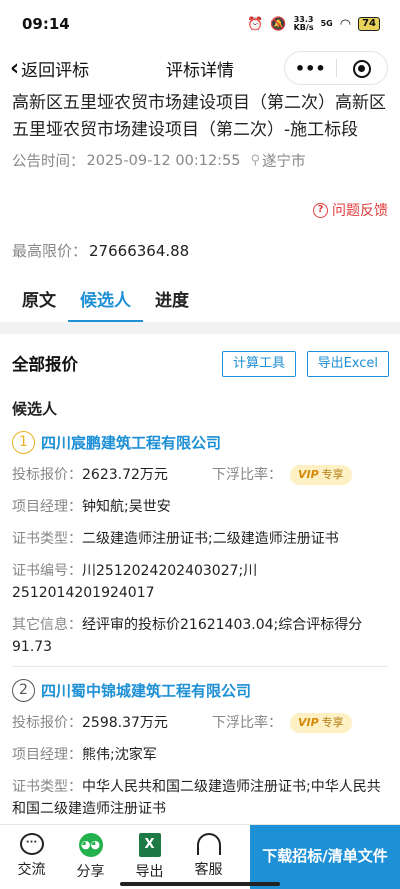 This screenshot has width=400, height=889. I want to click on other-info-row: 其它信息：经评审的投标价21621403.04;综合评标得分91.73, so click(200, 640).